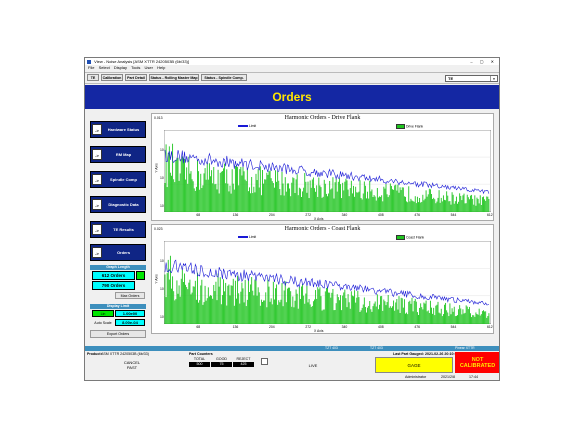 This screenshot has height=438, width=583. Describe the element at coordinates (149, 67) in the screenshot. I see `menu-user: User` at that location.